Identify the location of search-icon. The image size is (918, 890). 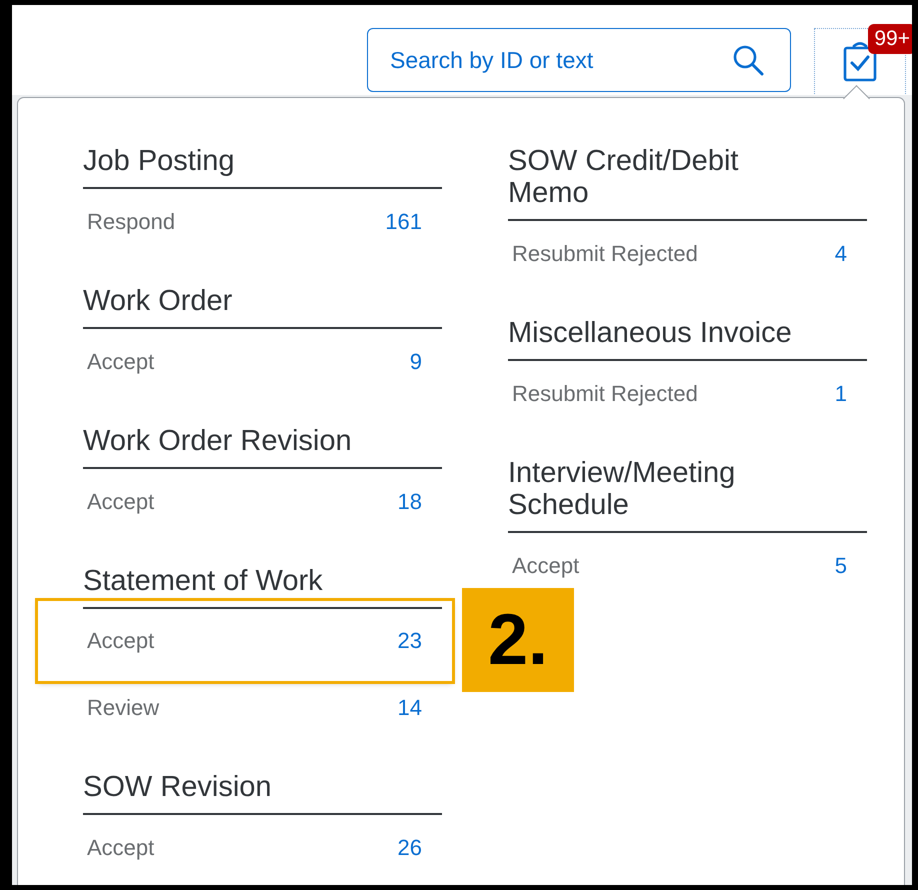
(748, 60).